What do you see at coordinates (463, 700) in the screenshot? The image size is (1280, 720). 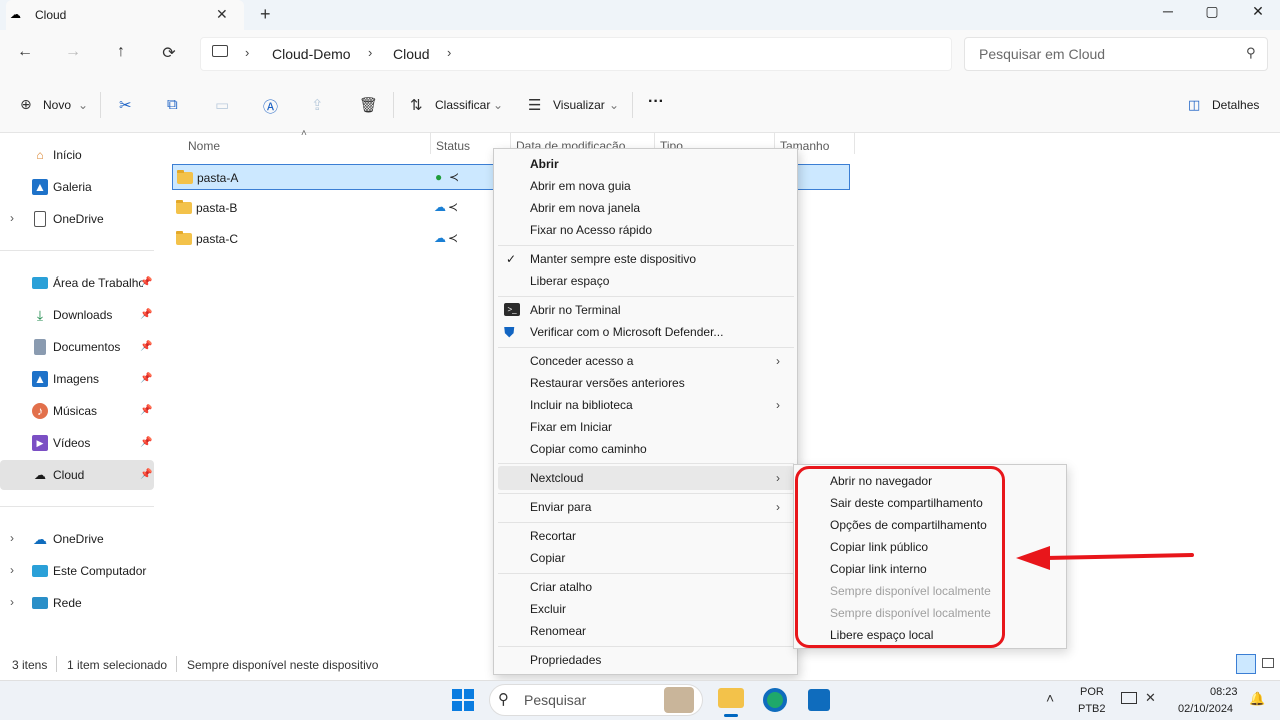 I see `windows-start-icon` at bounding box center [463, 700].